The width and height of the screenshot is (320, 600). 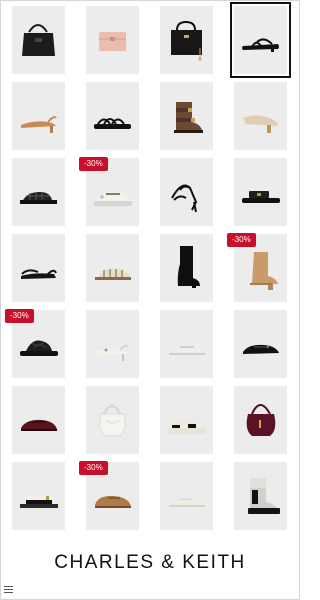 I want to click on burgundy-shoulder-bag-icon, so click(x=260, y=420).